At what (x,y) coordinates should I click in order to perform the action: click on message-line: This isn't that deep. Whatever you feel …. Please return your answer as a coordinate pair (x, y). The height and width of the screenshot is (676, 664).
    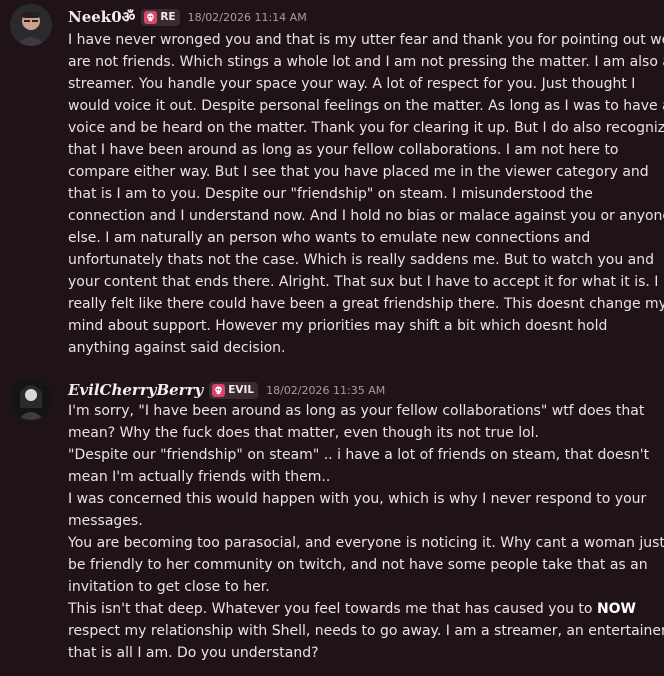
    Looking at the image, I should click on (363, 609).